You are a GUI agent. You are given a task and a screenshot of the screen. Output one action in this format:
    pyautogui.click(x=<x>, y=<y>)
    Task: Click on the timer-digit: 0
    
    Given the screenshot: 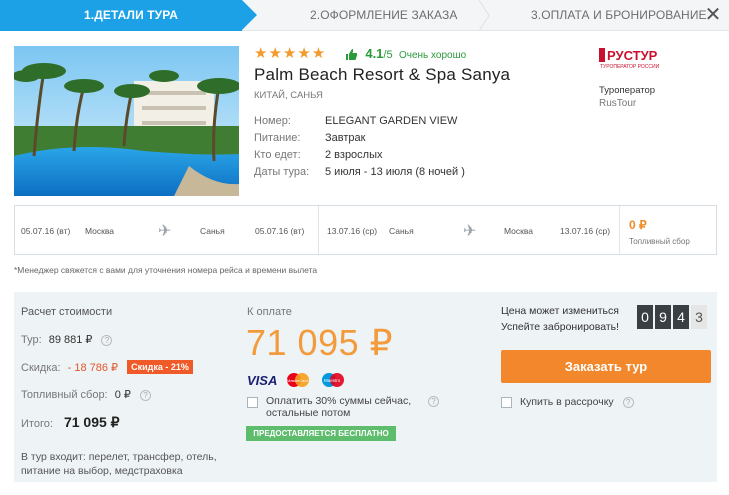 What is the action you would take?
    pyautogui.click(x=645, y=317)
    